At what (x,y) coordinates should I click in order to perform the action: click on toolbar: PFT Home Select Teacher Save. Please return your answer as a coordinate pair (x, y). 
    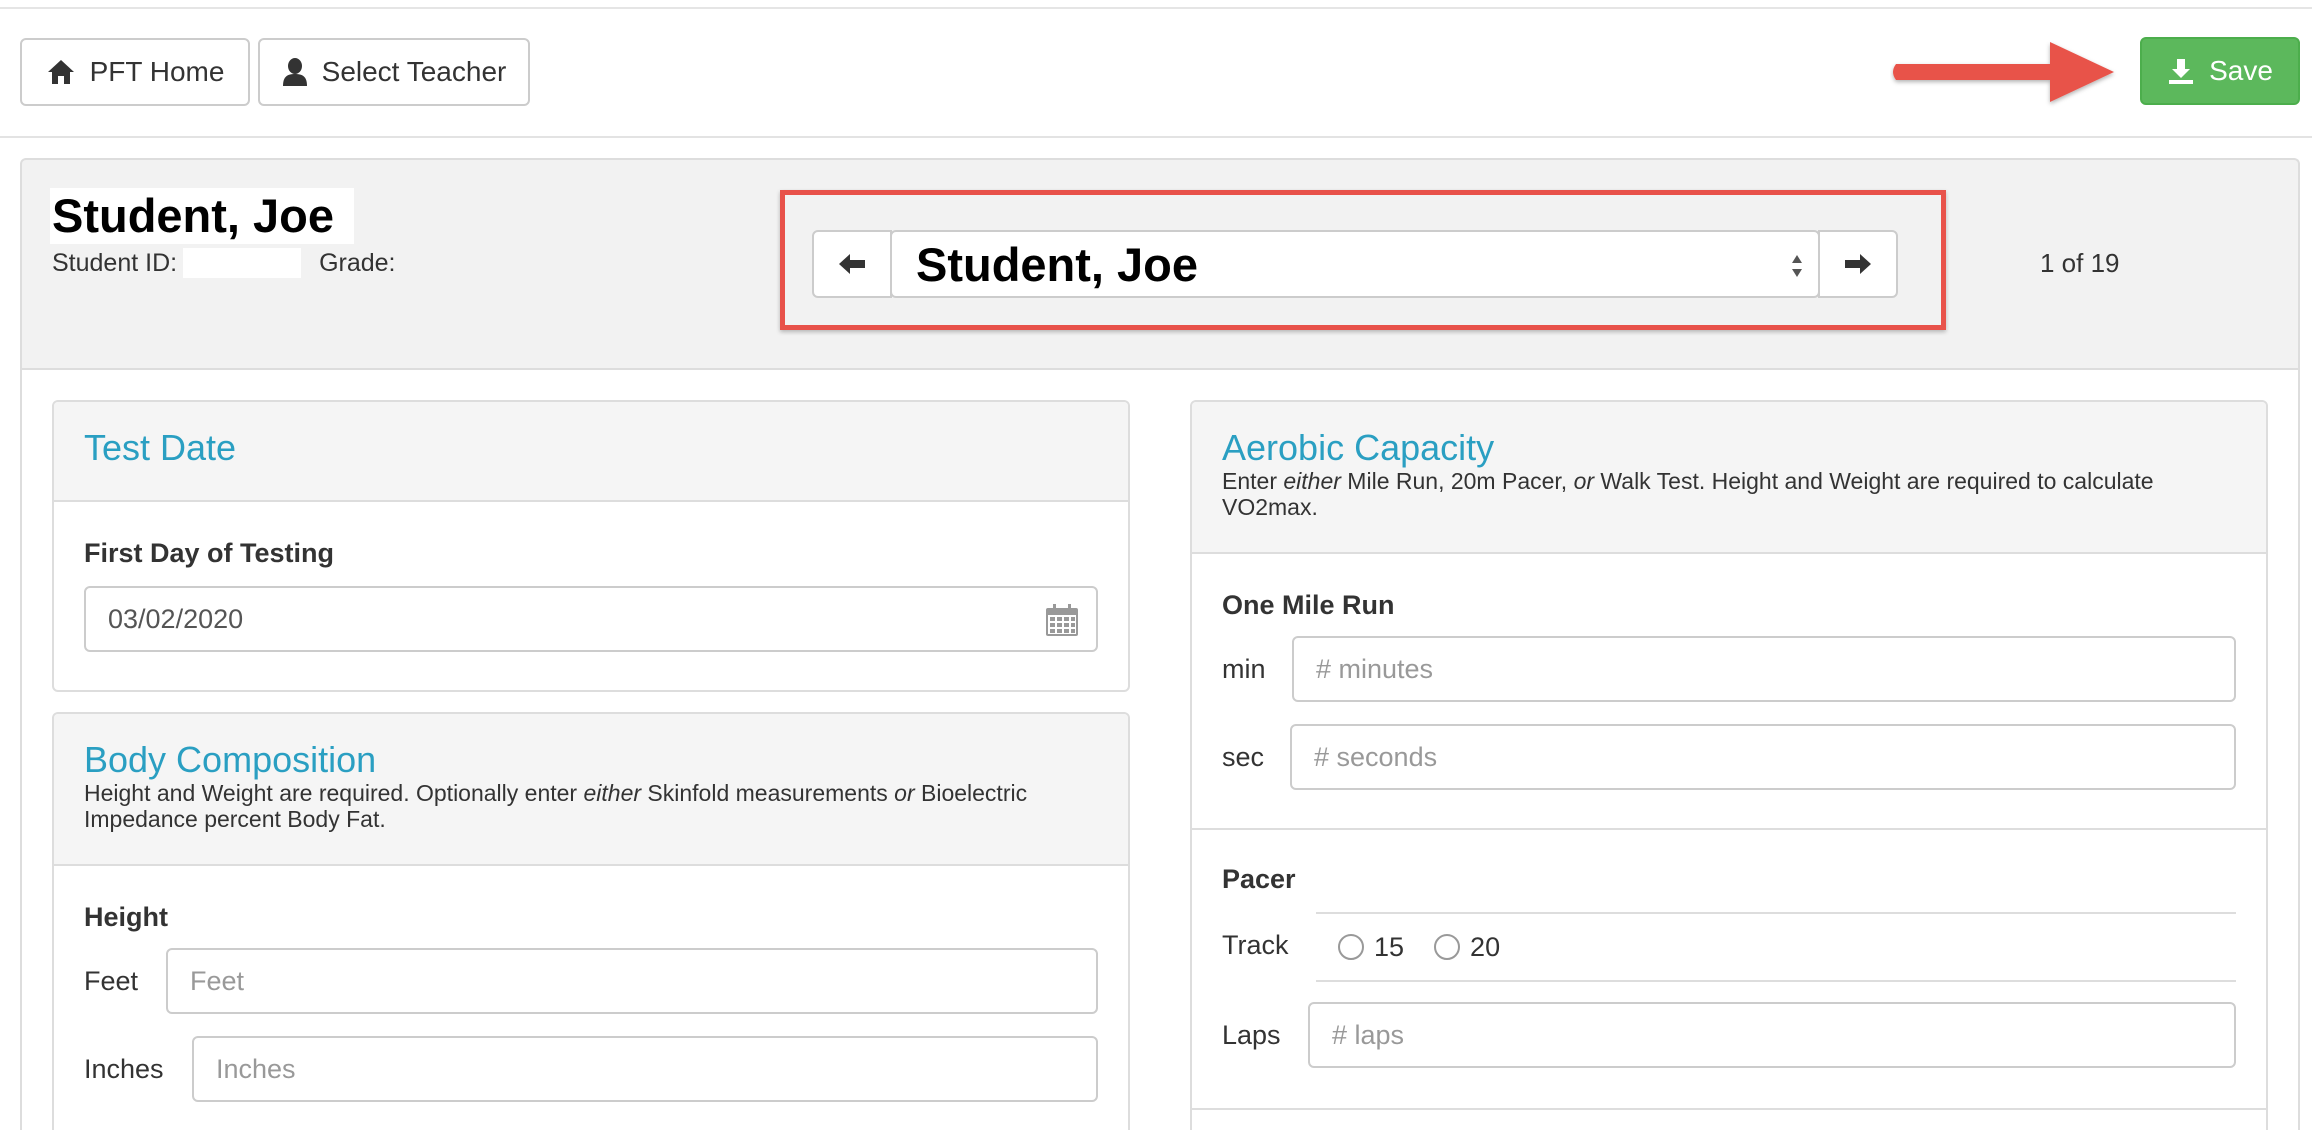
    Looking at the image, I should click on (1156, 69).